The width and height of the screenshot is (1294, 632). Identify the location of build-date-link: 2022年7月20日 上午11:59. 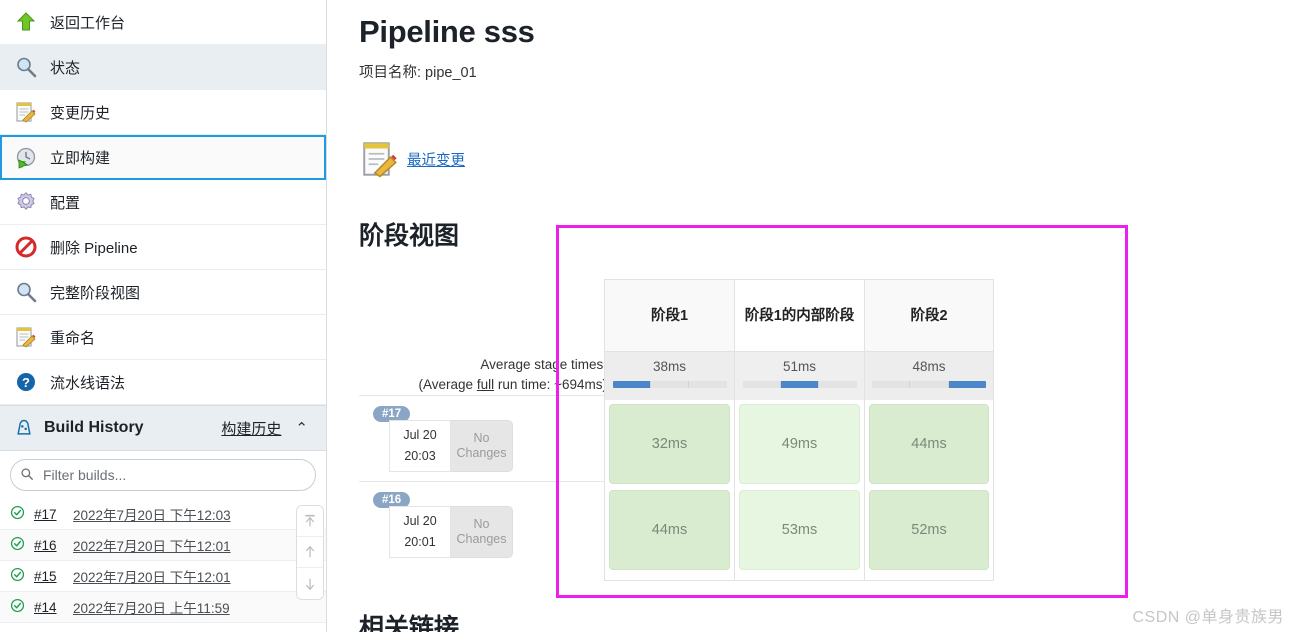
(151, 607).